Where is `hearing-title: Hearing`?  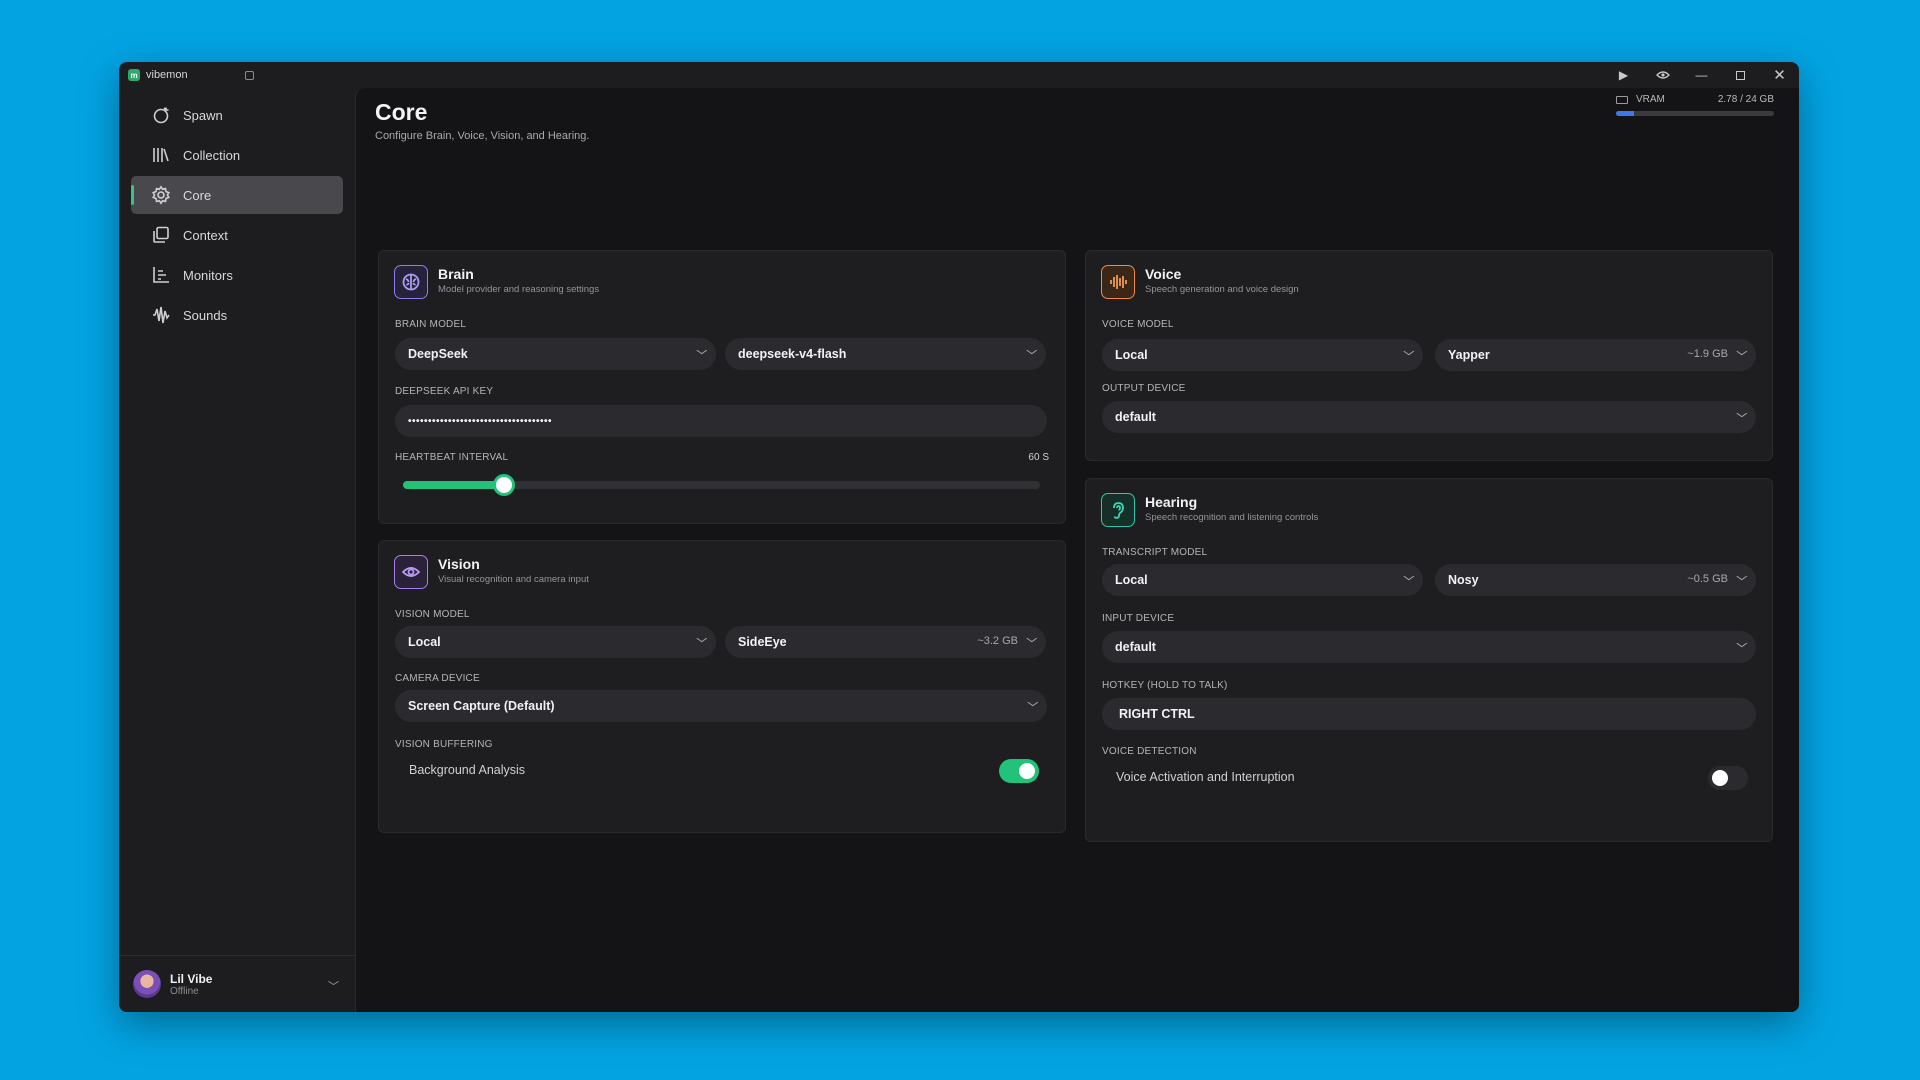
hearing-title: Hearing is located at coordinates (1171, 501).